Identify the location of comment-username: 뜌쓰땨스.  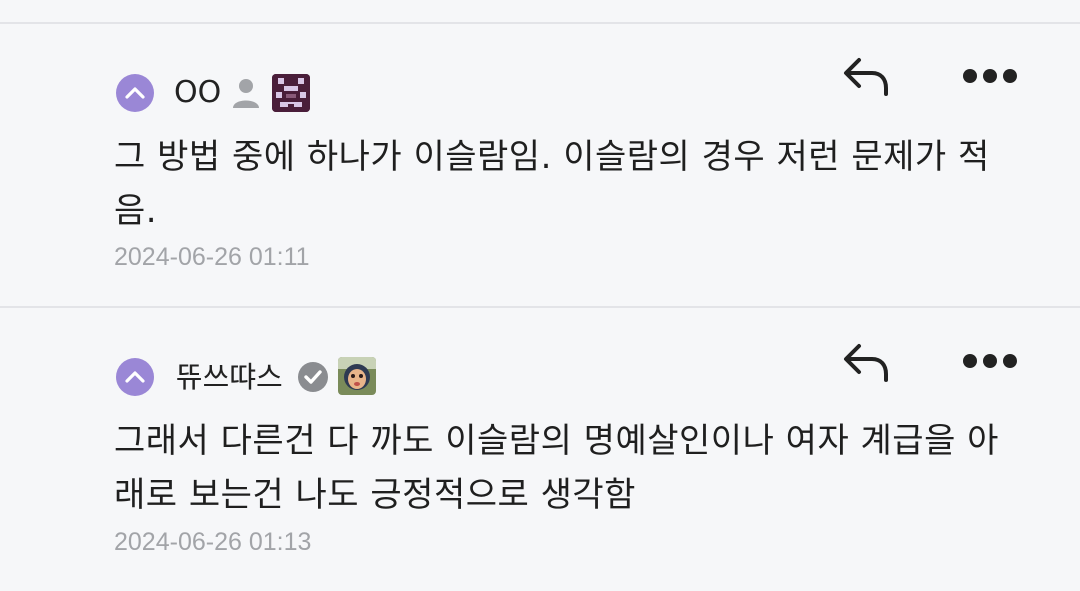
(229, 377).